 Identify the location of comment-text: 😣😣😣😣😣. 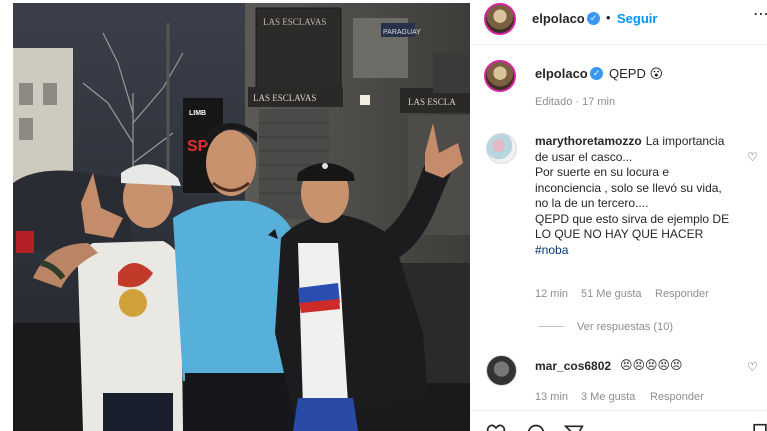
(651, 365).